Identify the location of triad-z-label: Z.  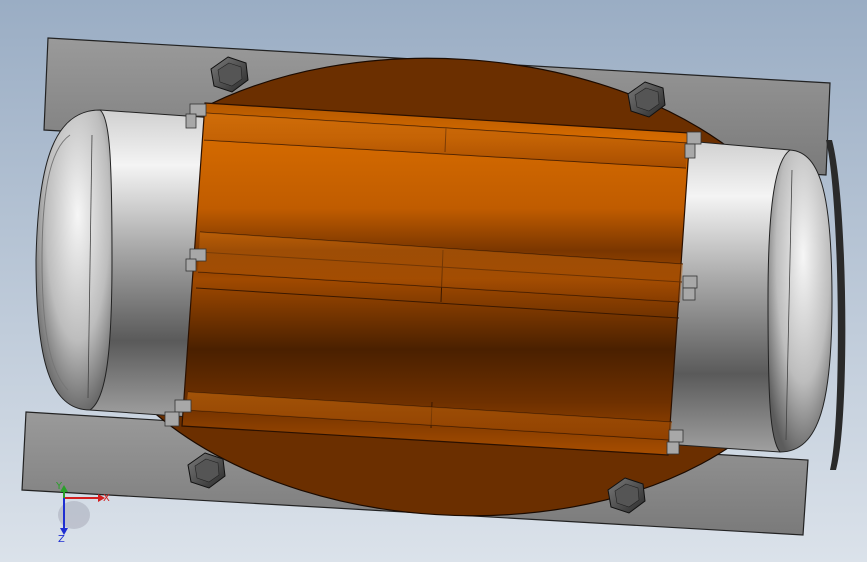
(61, 539).